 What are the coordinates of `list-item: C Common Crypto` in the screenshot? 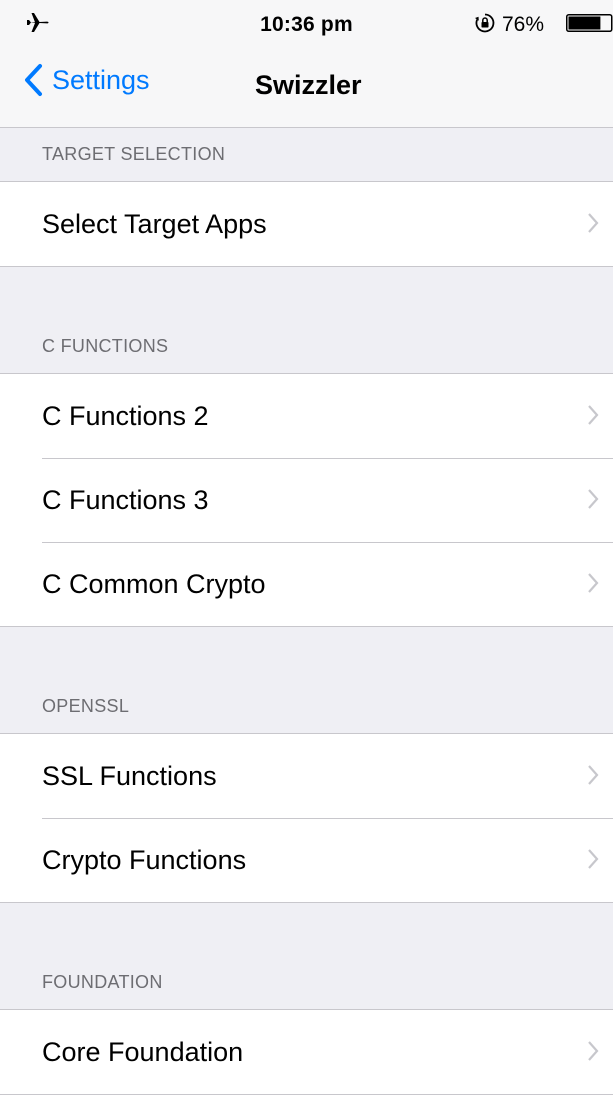 It's located at (306, 584).